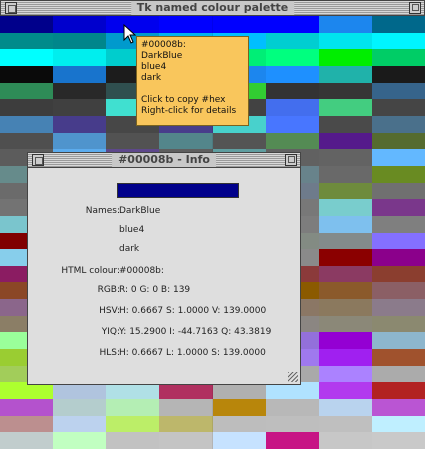 The height and width of the screenshot is (449, 425). I want to click on resize-grip-icon, so click(293, 377).